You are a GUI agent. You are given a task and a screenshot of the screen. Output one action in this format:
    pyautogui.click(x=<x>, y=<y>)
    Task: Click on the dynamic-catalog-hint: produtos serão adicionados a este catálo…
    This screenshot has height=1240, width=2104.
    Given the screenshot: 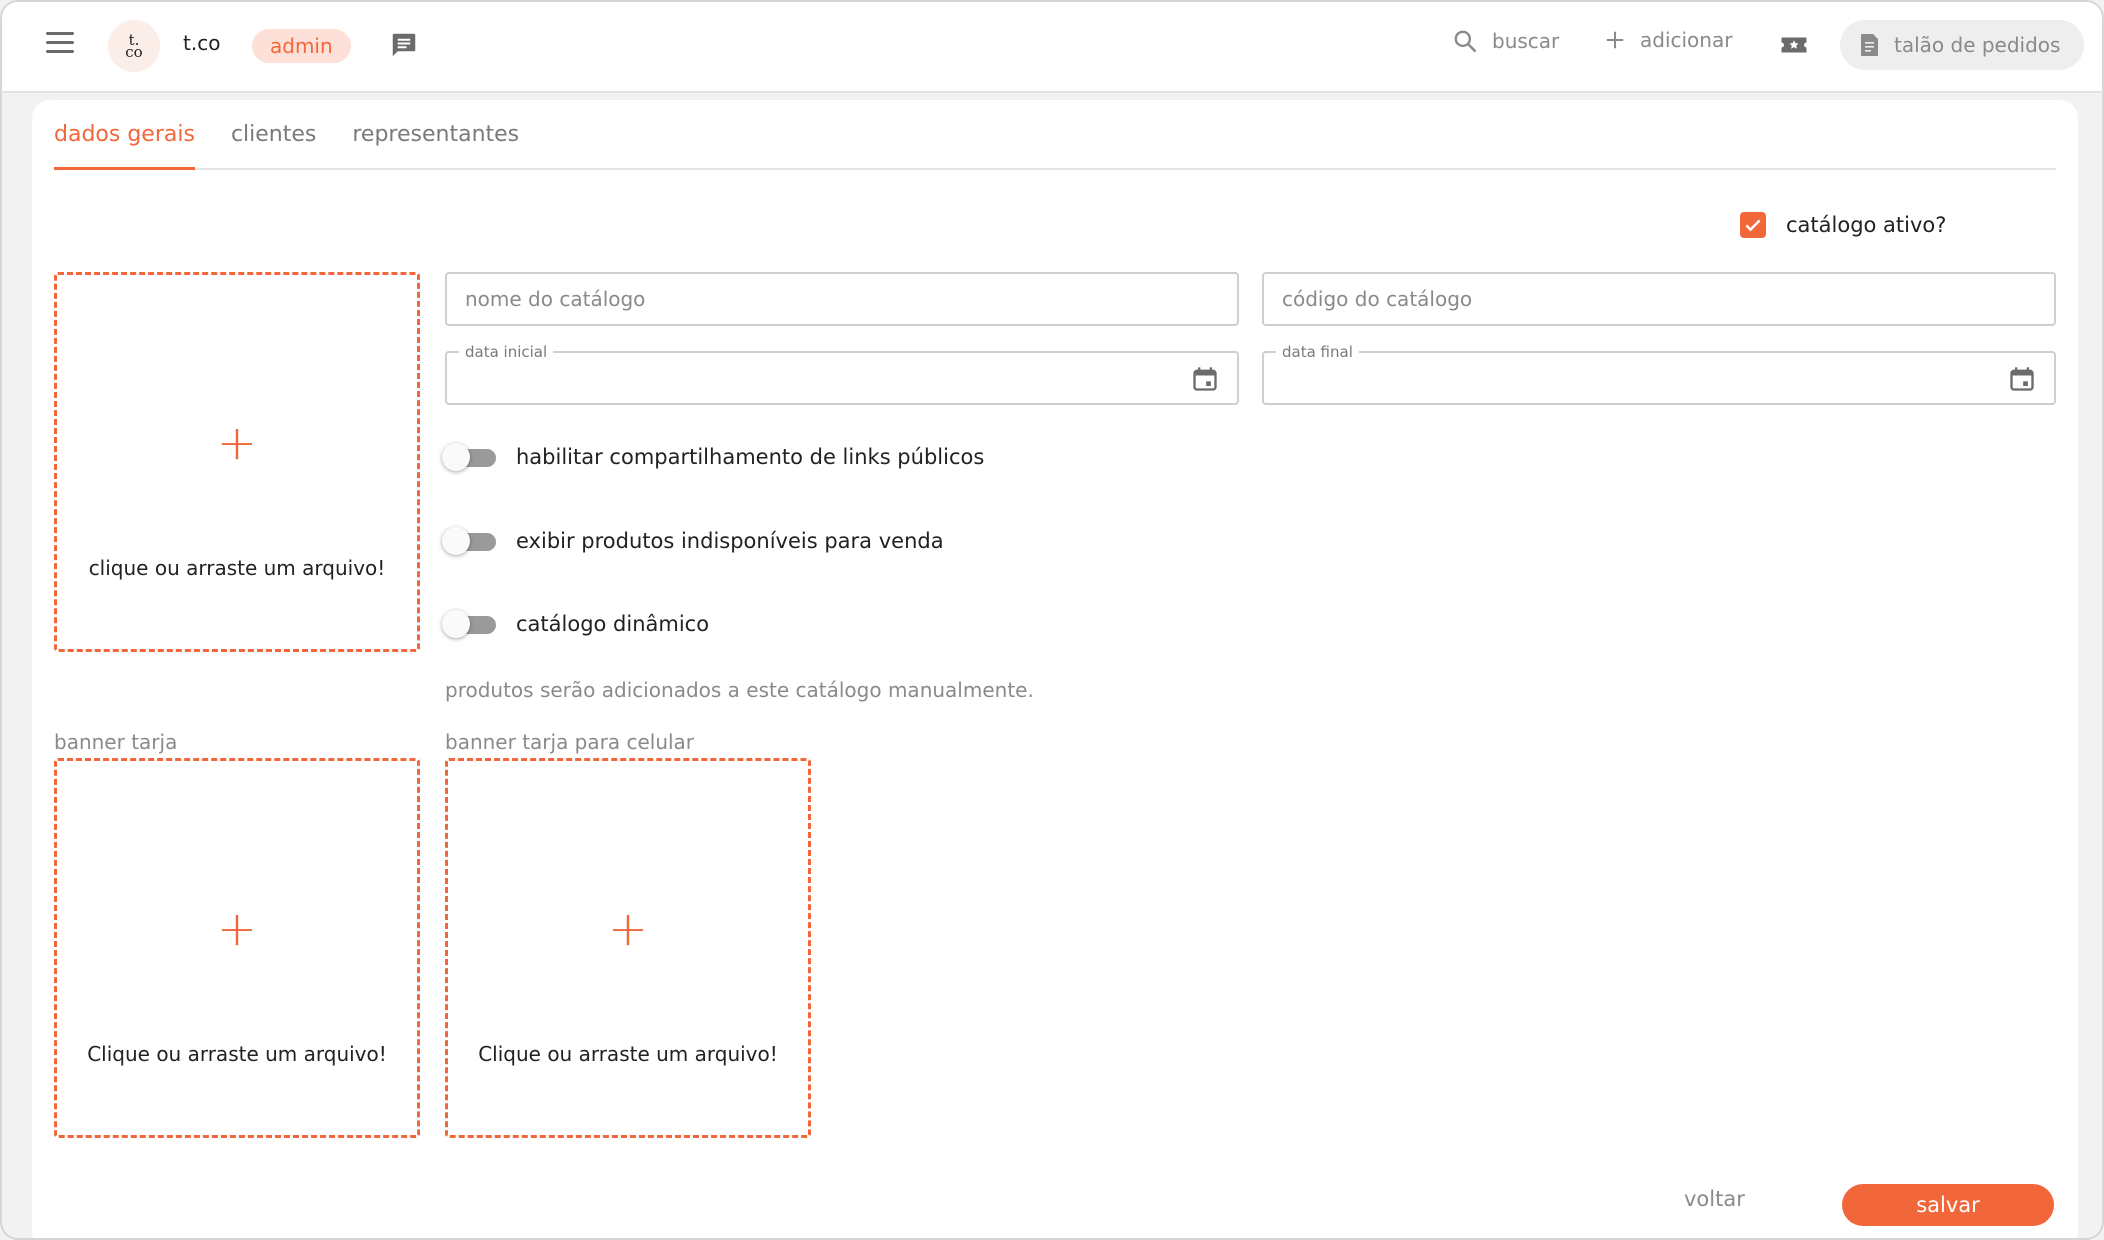 What is the action you would take?
    pyautogui.click(x=739, y=690)
    